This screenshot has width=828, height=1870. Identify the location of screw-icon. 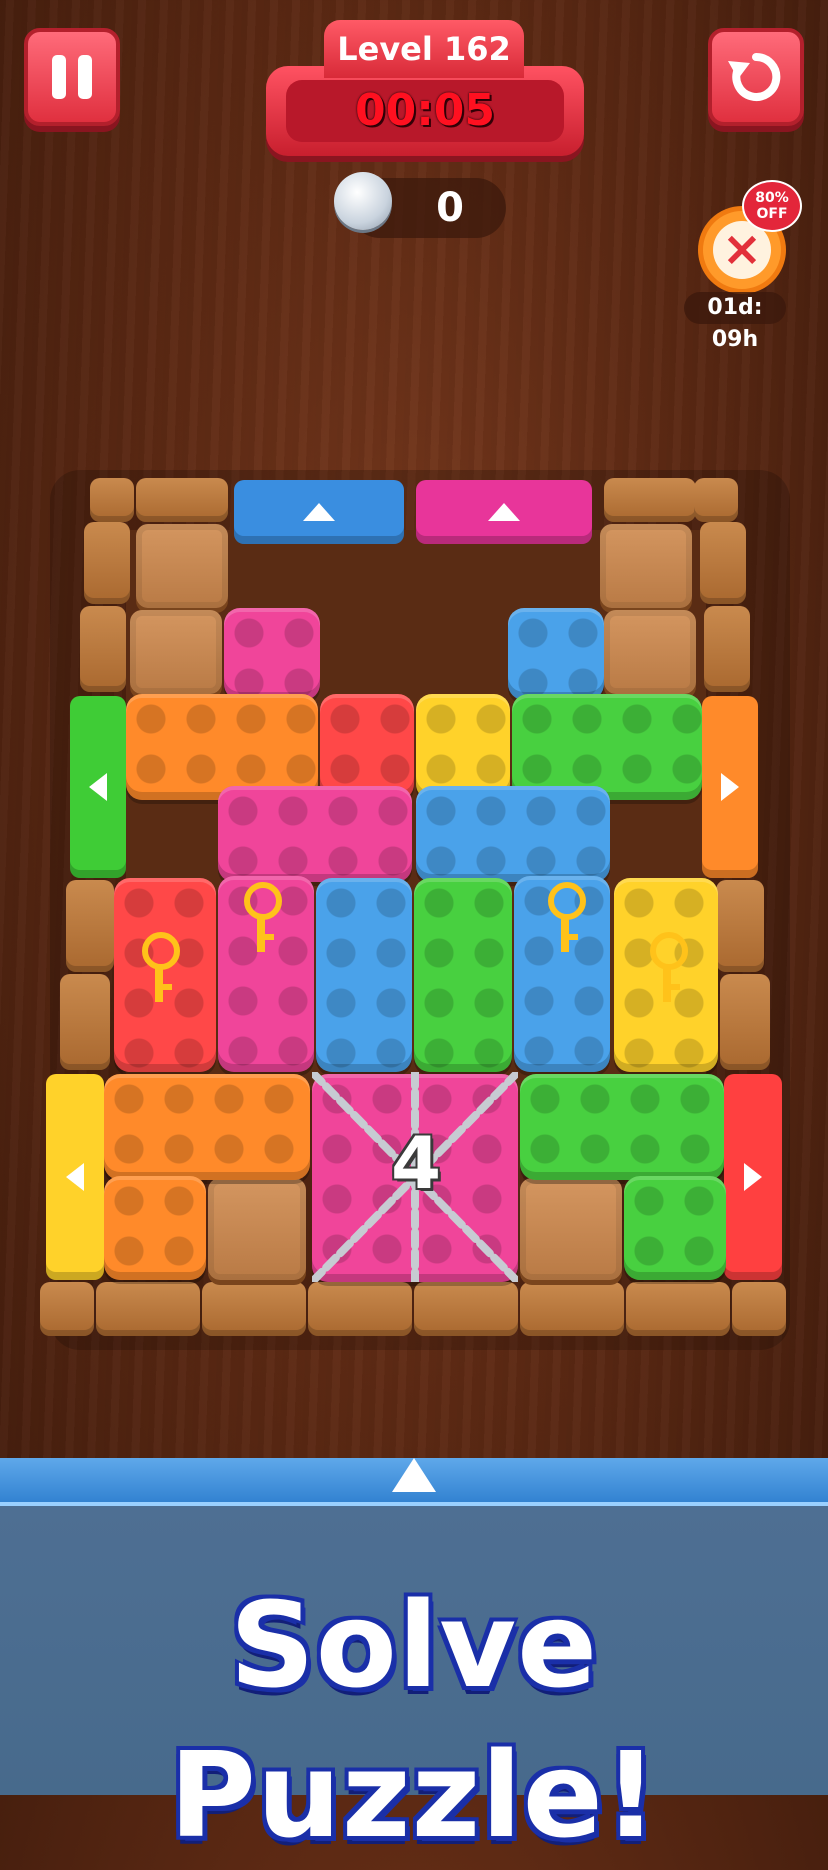
(363, 201).